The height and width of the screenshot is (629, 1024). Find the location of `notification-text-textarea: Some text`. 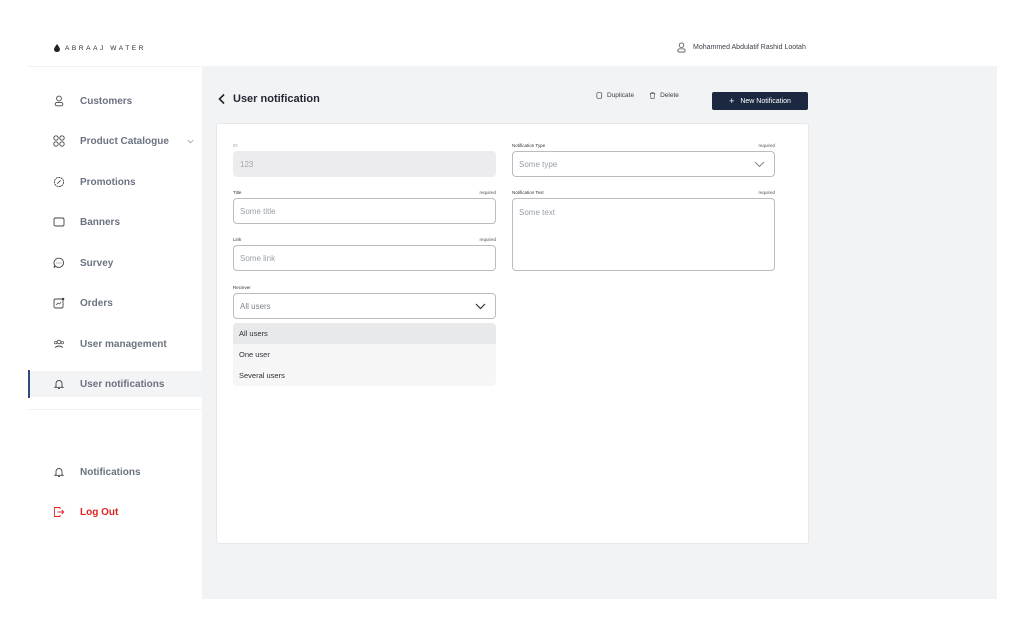

notification-text-textarea: Some text is located at coordinates (643, 234).